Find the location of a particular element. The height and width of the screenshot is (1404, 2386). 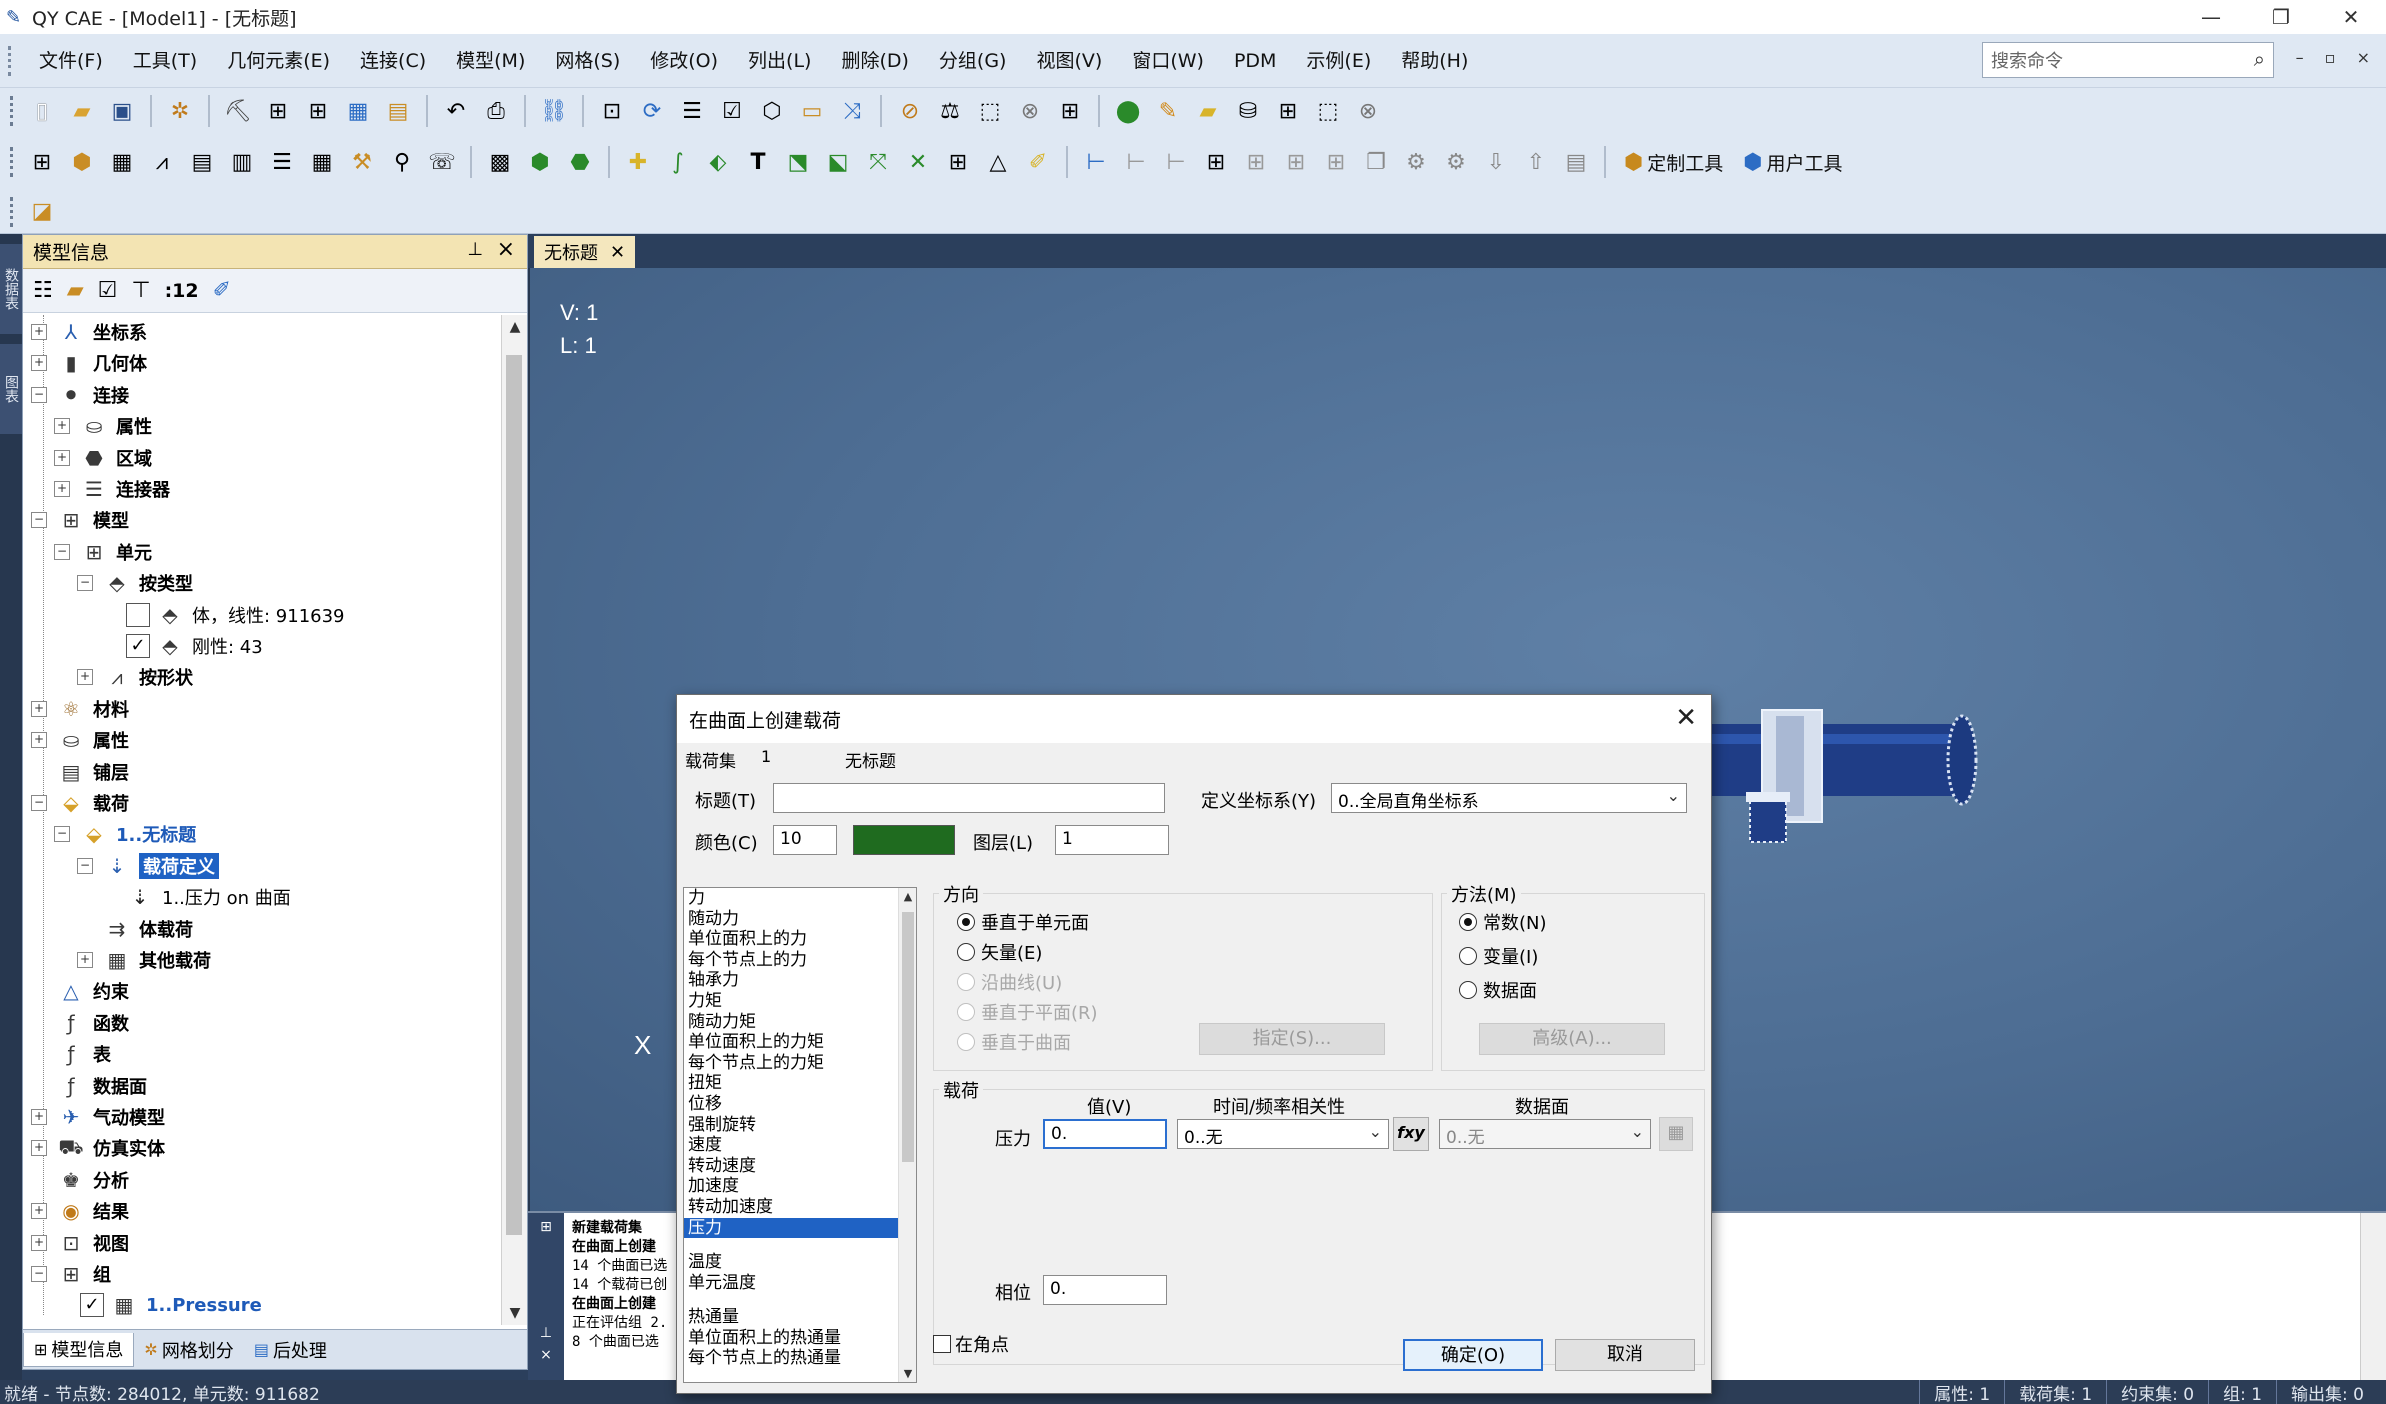

load-type-item: 位移 is located at coordinates (800, 1104).